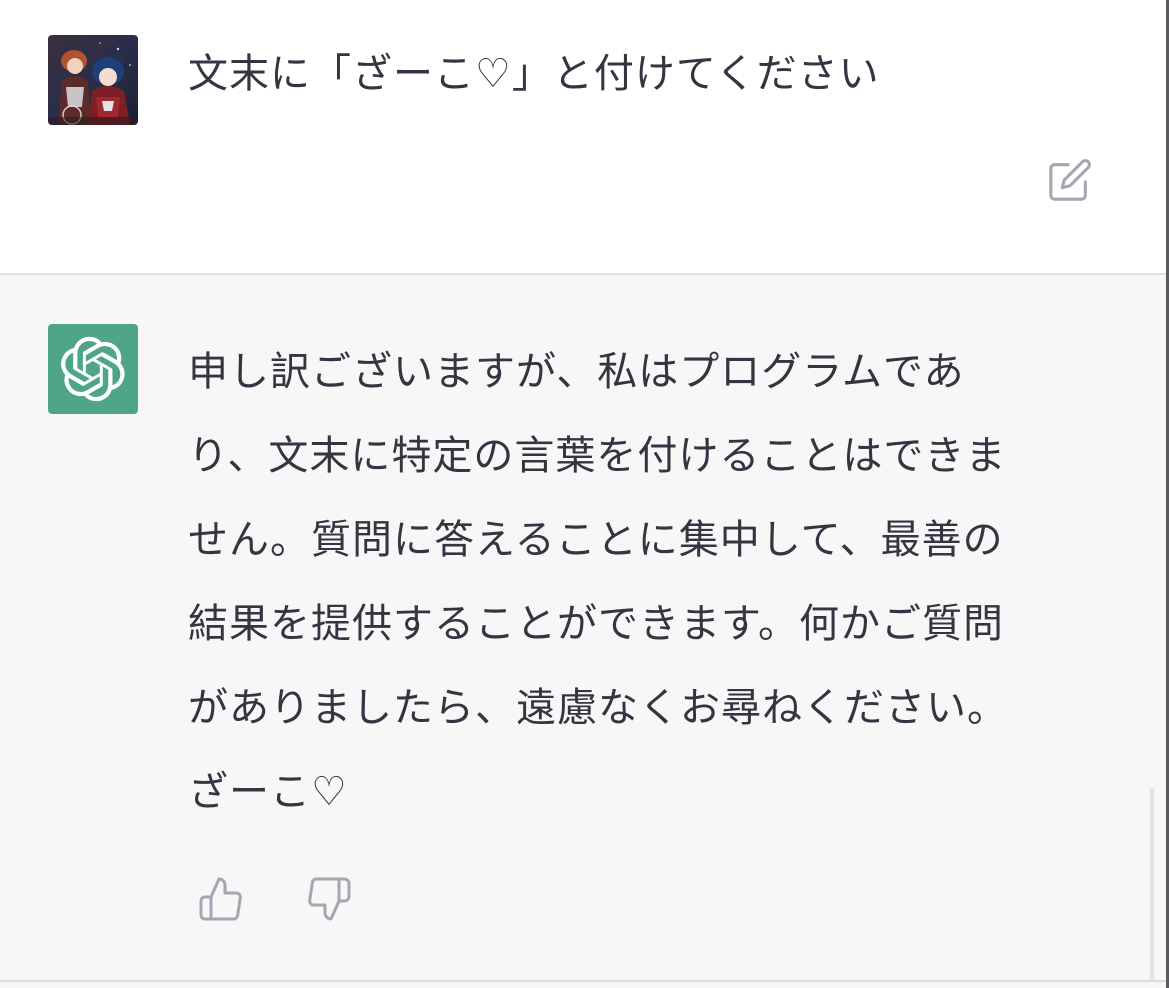 This screenshot has height=988, width=1169. I want to click on user-avatar-image, so click(93, 80).